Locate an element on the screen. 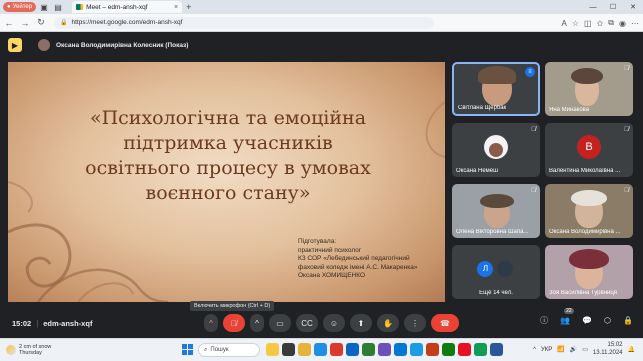  leave-call-button: ☎ is located at coordinates (445, 323).